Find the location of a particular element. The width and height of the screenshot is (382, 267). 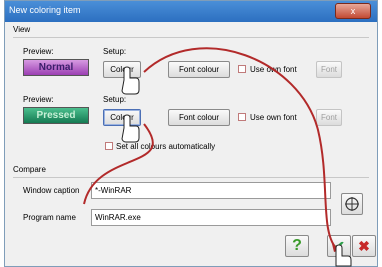

preview-label-pressed: Preview: is located at coordinates (38, 99).